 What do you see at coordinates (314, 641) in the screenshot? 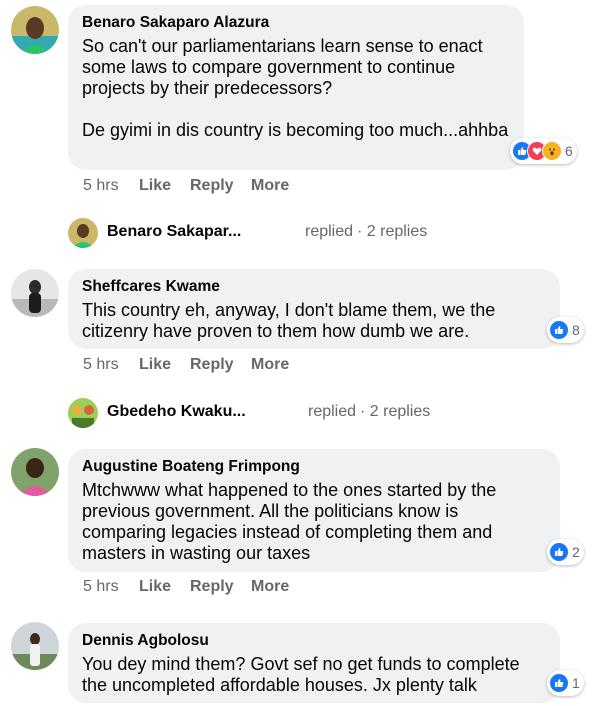
I see `comment-author: Dennis Agbolosu` at bounding box center [314, 641].